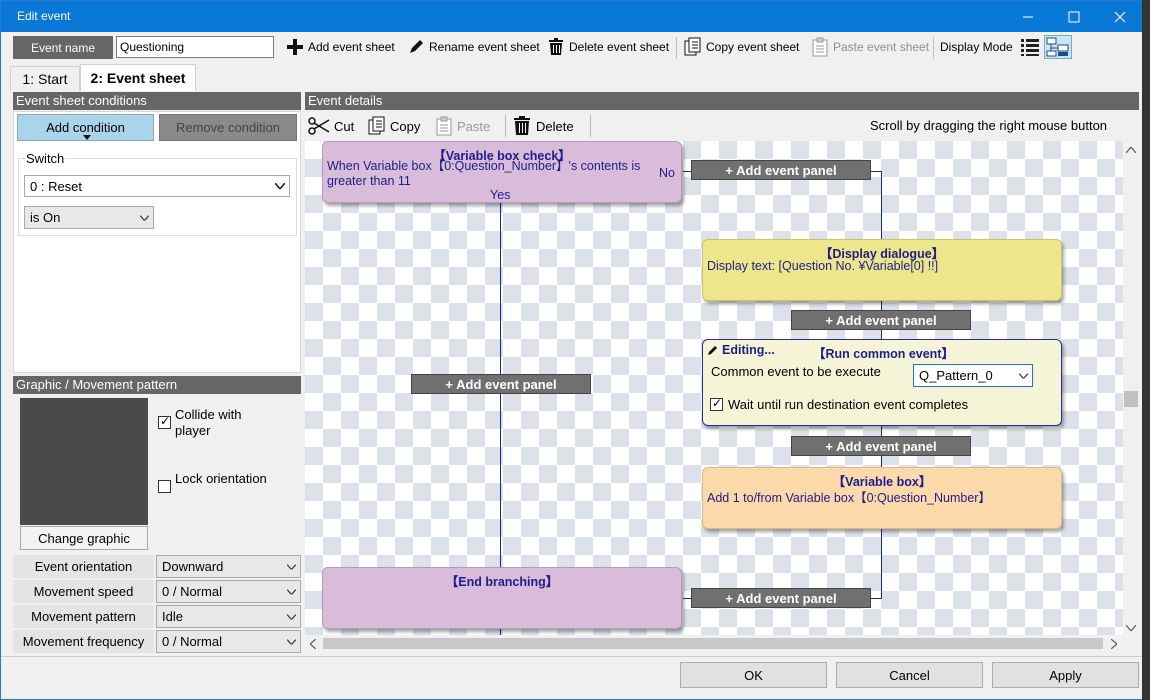 The height and width of the screenshot is (700, 1150). I want to click on copy-button: Copy, so click(394, 126).